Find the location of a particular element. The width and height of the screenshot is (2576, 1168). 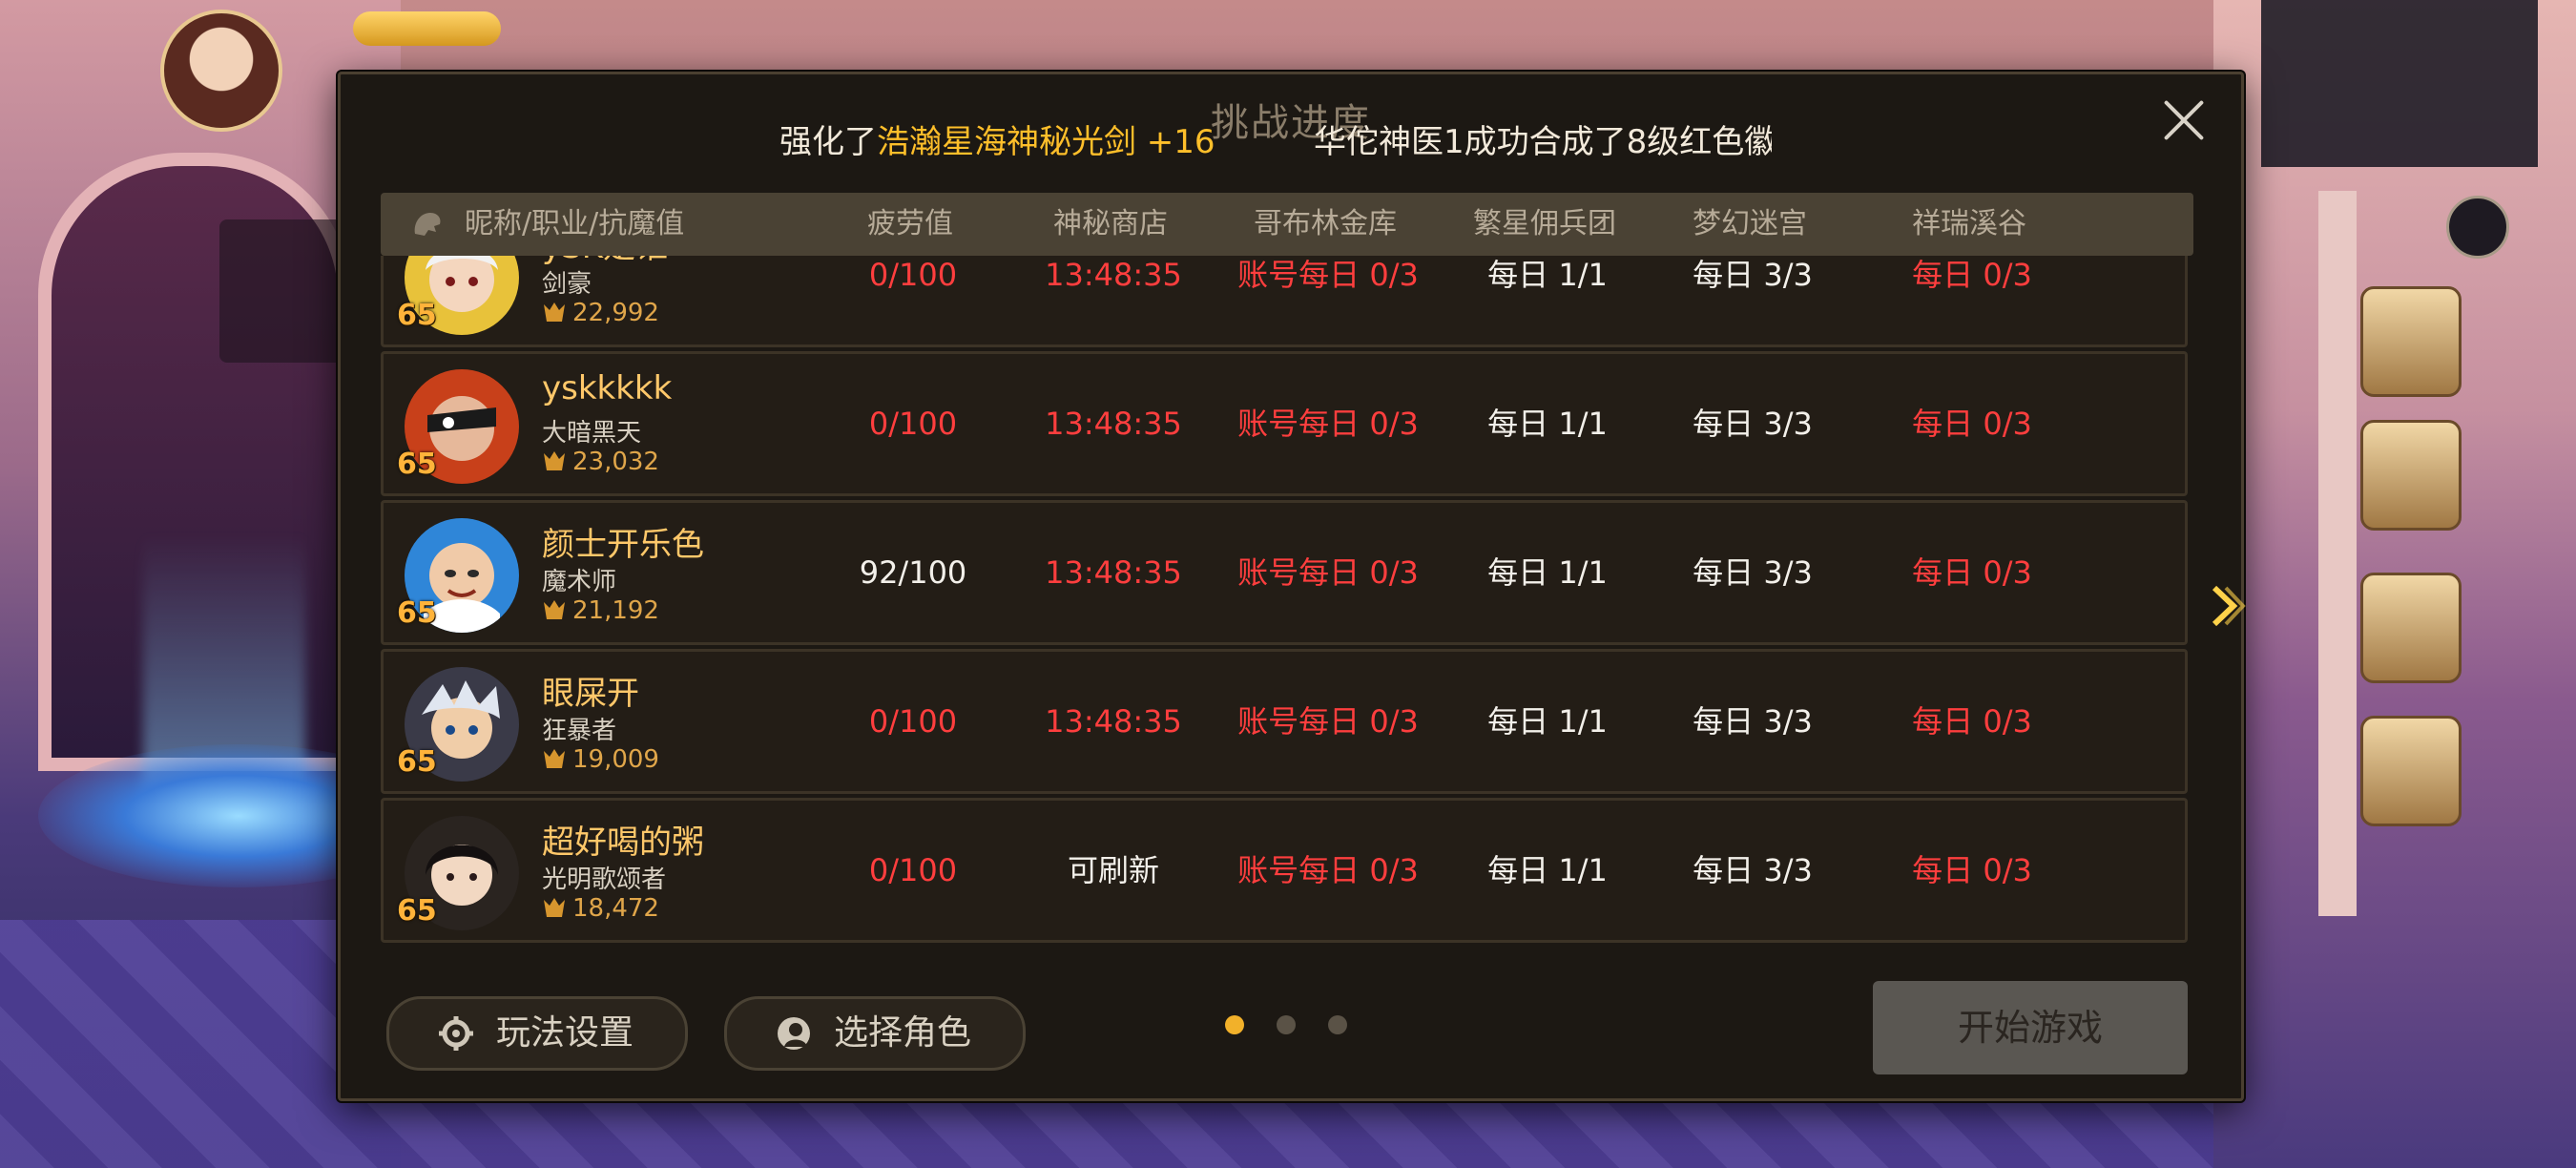

ticker-prefix: 强化了 is located at coordinates (828, 142).